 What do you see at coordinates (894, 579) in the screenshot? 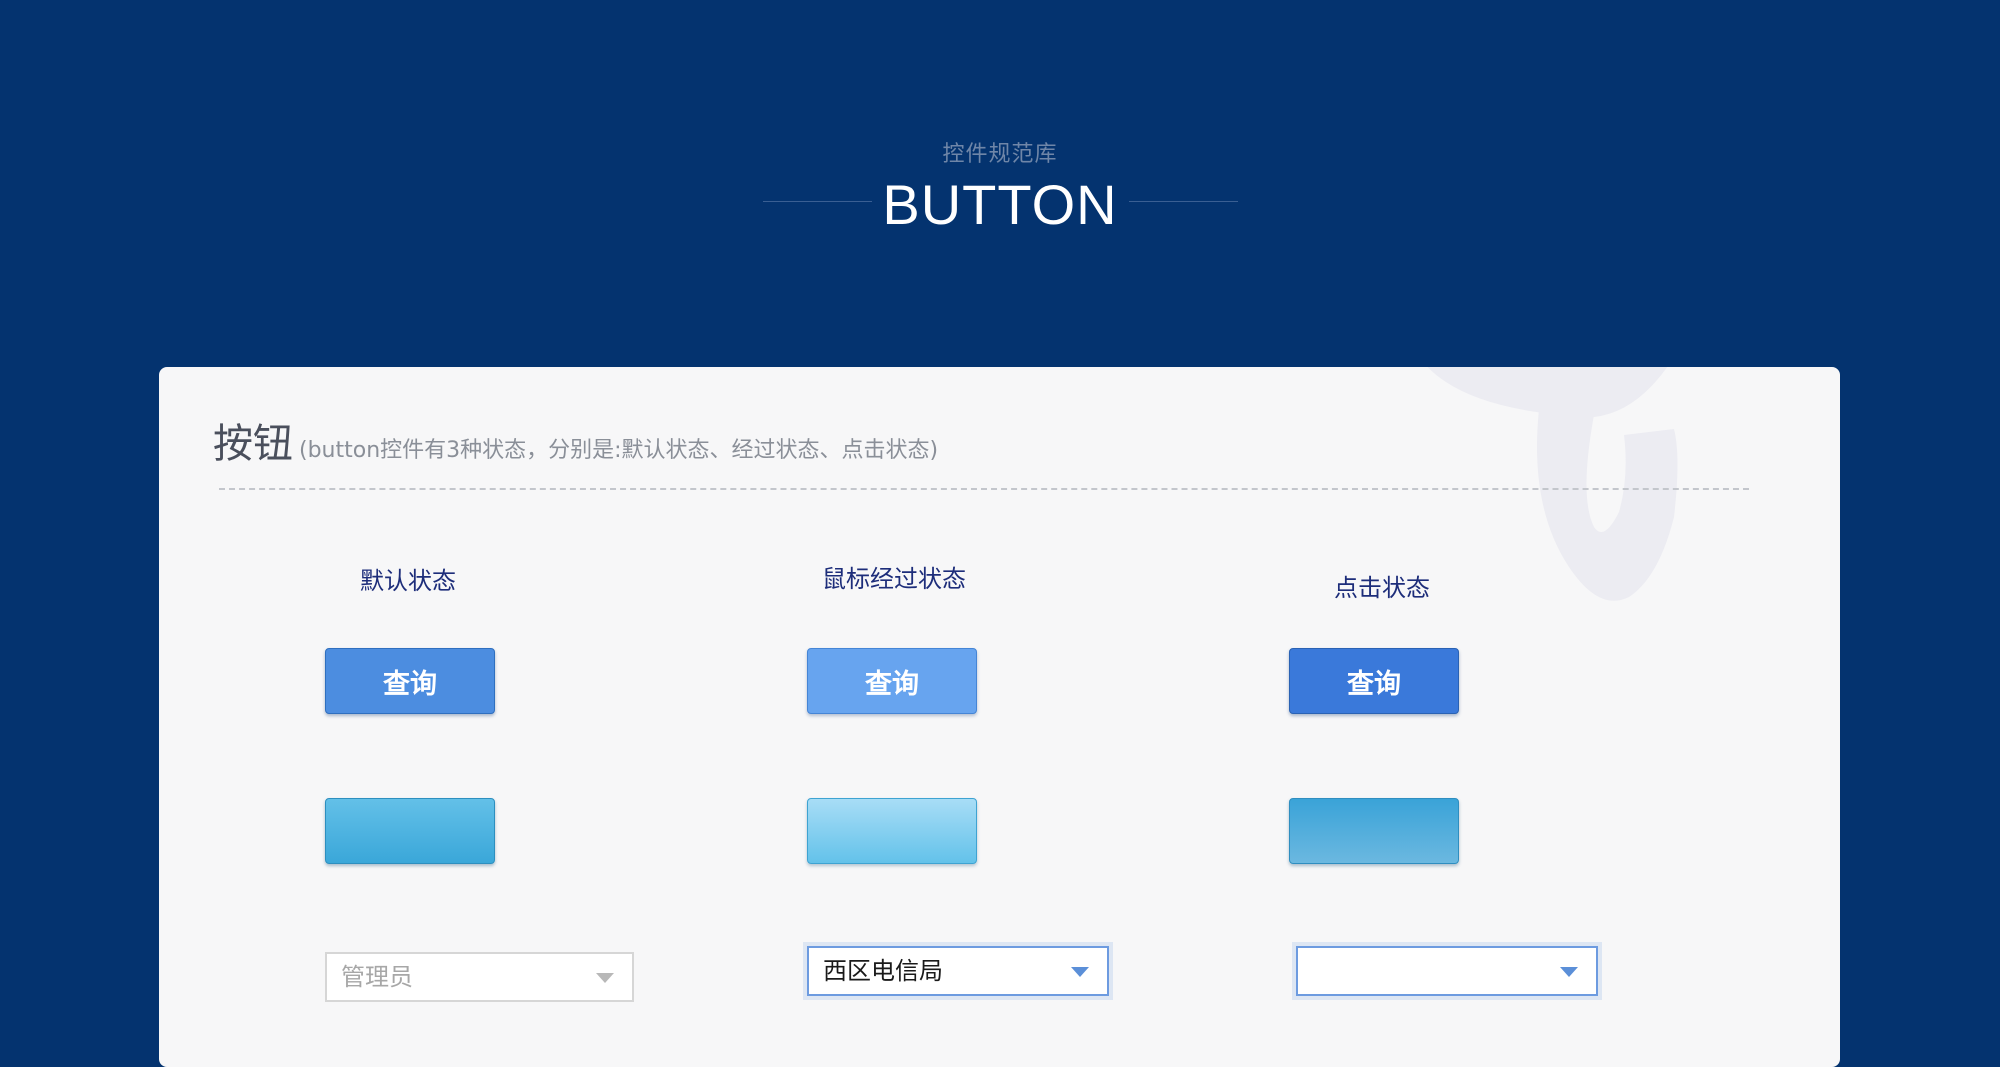
I see `state-label-hover: 鼠标经过状态` at bounding box center [894, 579].